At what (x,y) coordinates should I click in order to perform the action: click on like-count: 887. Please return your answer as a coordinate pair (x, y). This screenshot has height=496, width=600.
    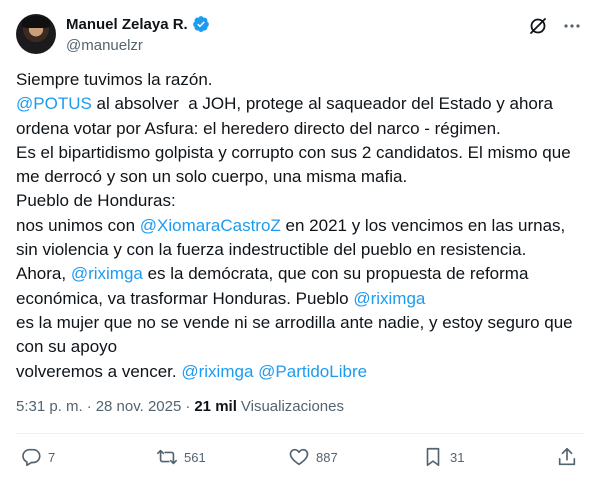
    Looking at the image, I should click on (327, 457).